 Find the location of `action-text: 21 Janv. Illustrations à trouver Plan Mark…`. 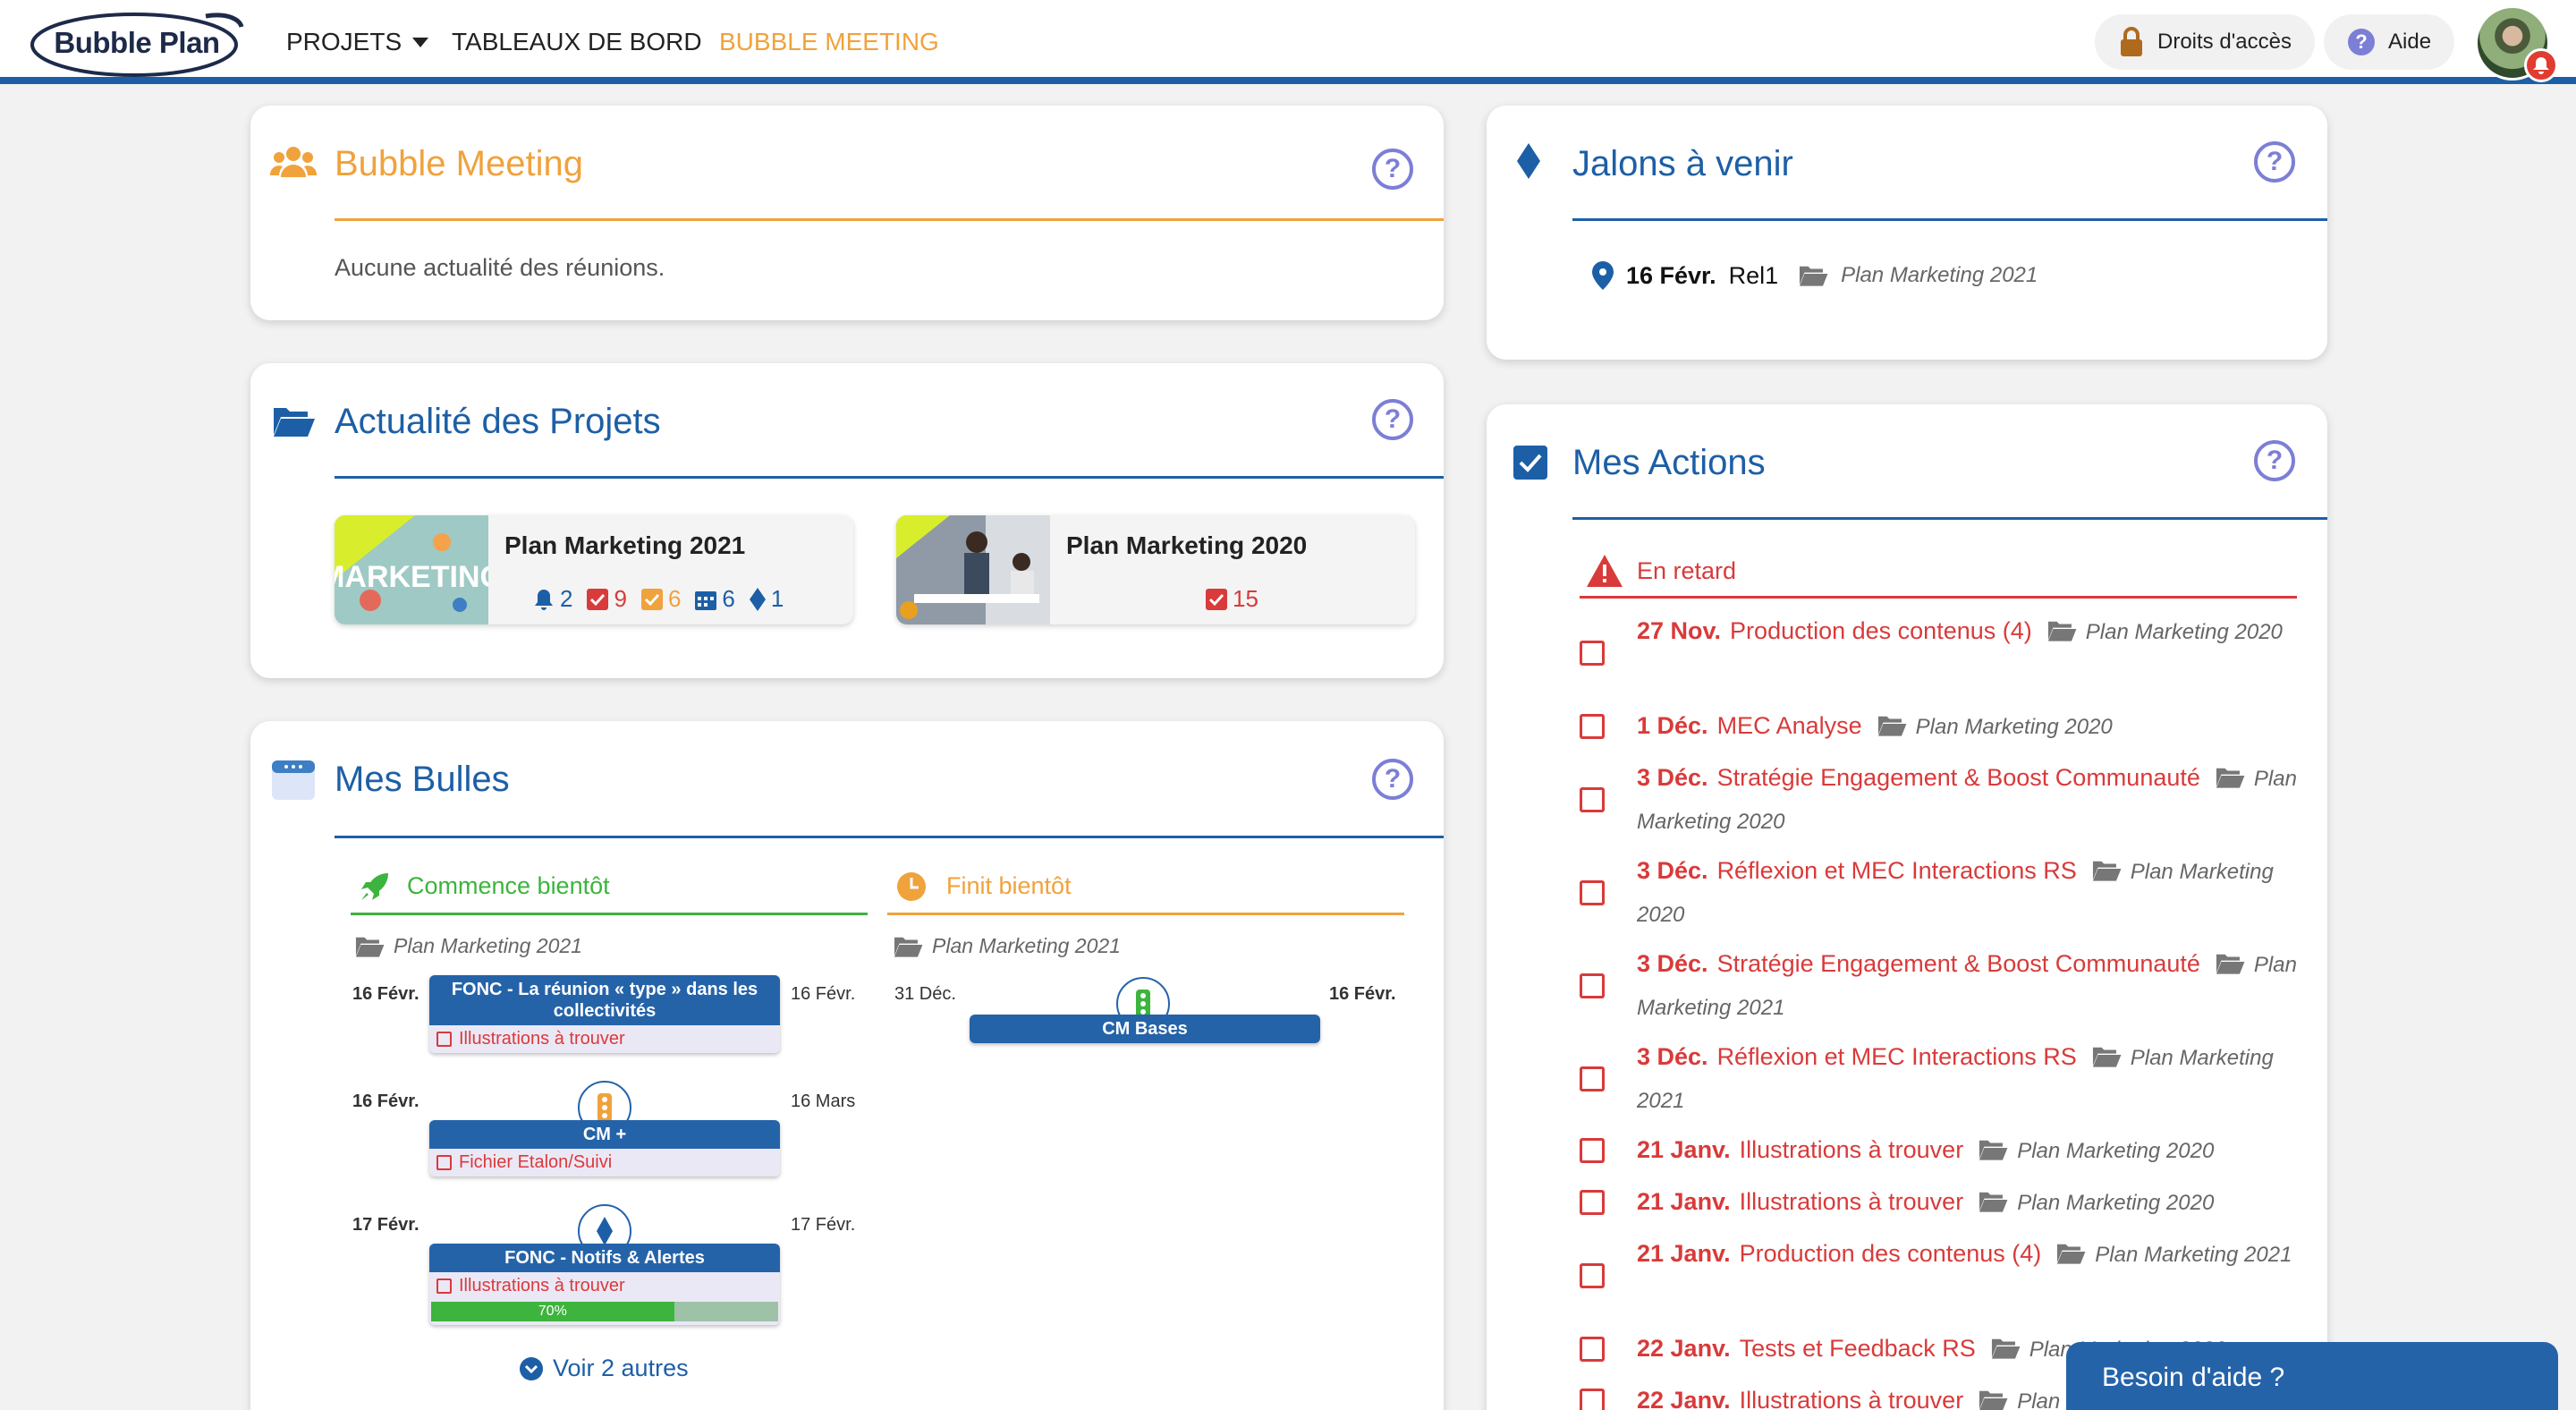

action-text: 21 Janv. Illustrations à trouver Plan Mark… is located at coordinates (1970, 1151).